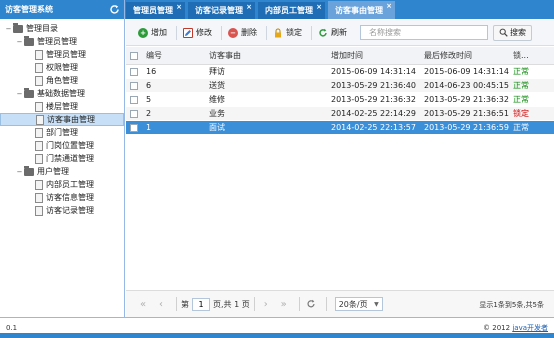 Image resolution: width=554 pixels, height=338 pixels. I want to click on tab: 访客事由管理 ×, so click(361, 10).